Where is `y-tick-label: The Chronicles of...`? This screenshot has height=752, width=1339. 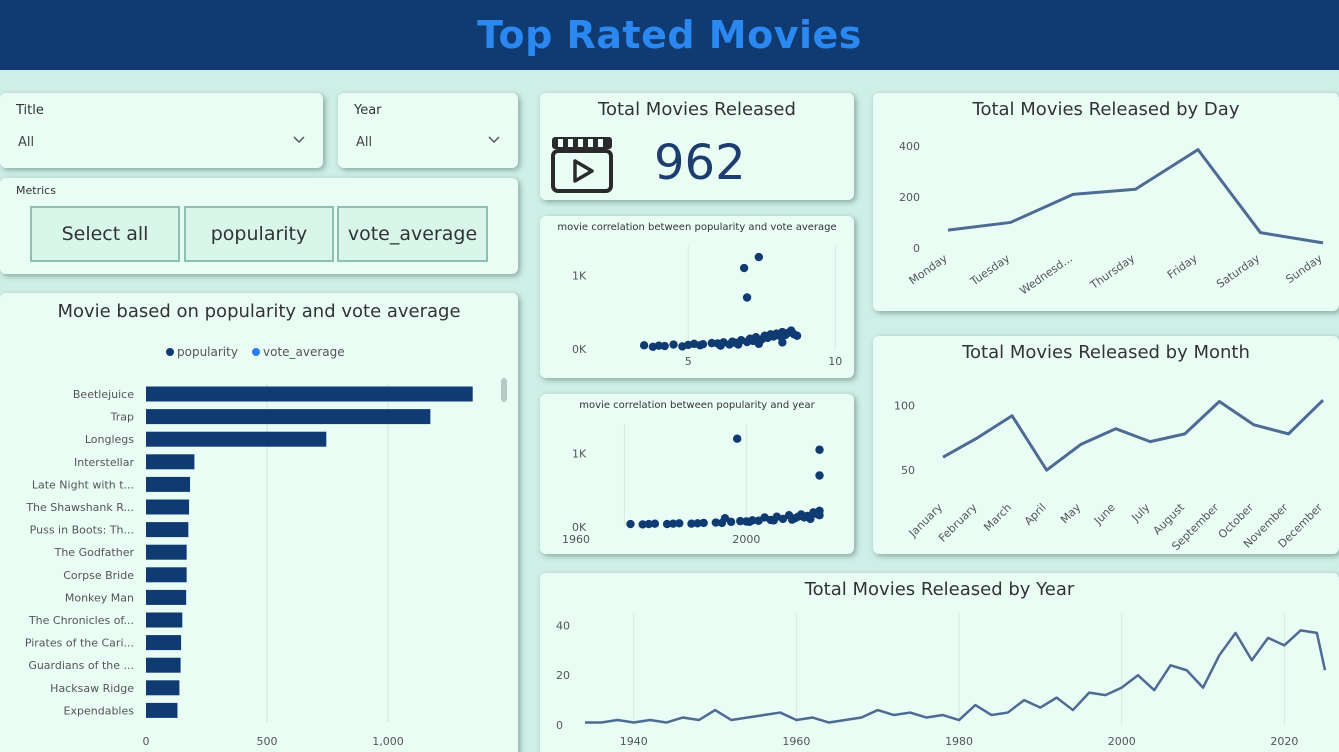 y-tick-label: The Chronicles of... is located at coordinates (81, 620).